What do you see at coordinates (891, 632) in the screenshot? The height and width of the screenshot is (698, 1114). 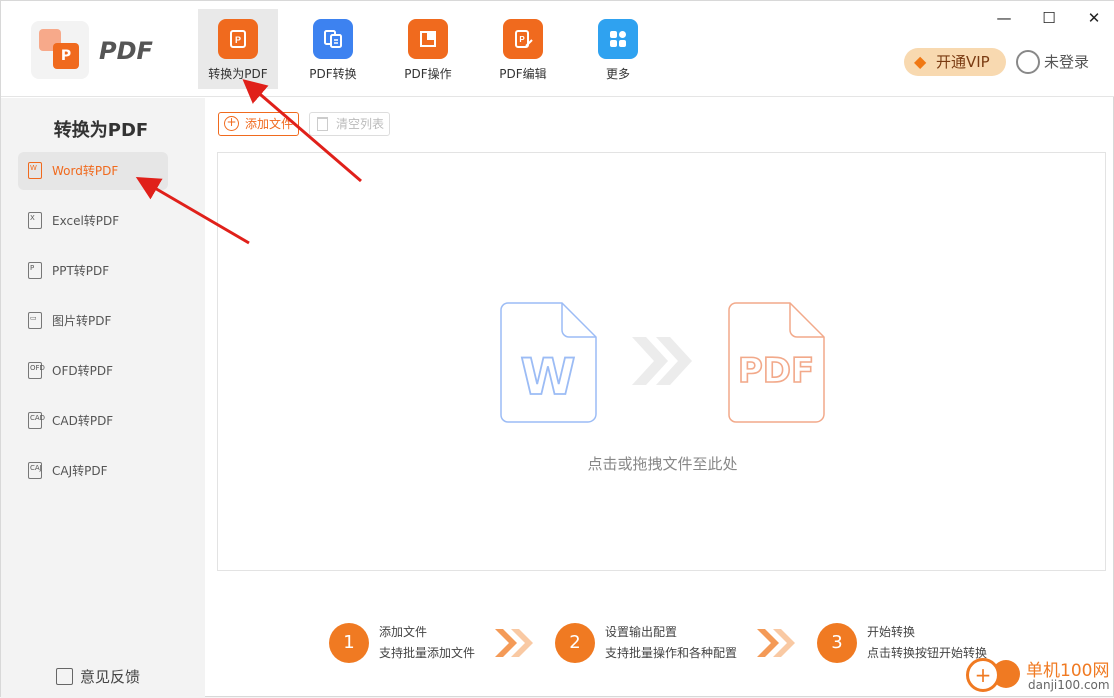 I see `step-title: 开始转换` at bounding box center [891, 632].